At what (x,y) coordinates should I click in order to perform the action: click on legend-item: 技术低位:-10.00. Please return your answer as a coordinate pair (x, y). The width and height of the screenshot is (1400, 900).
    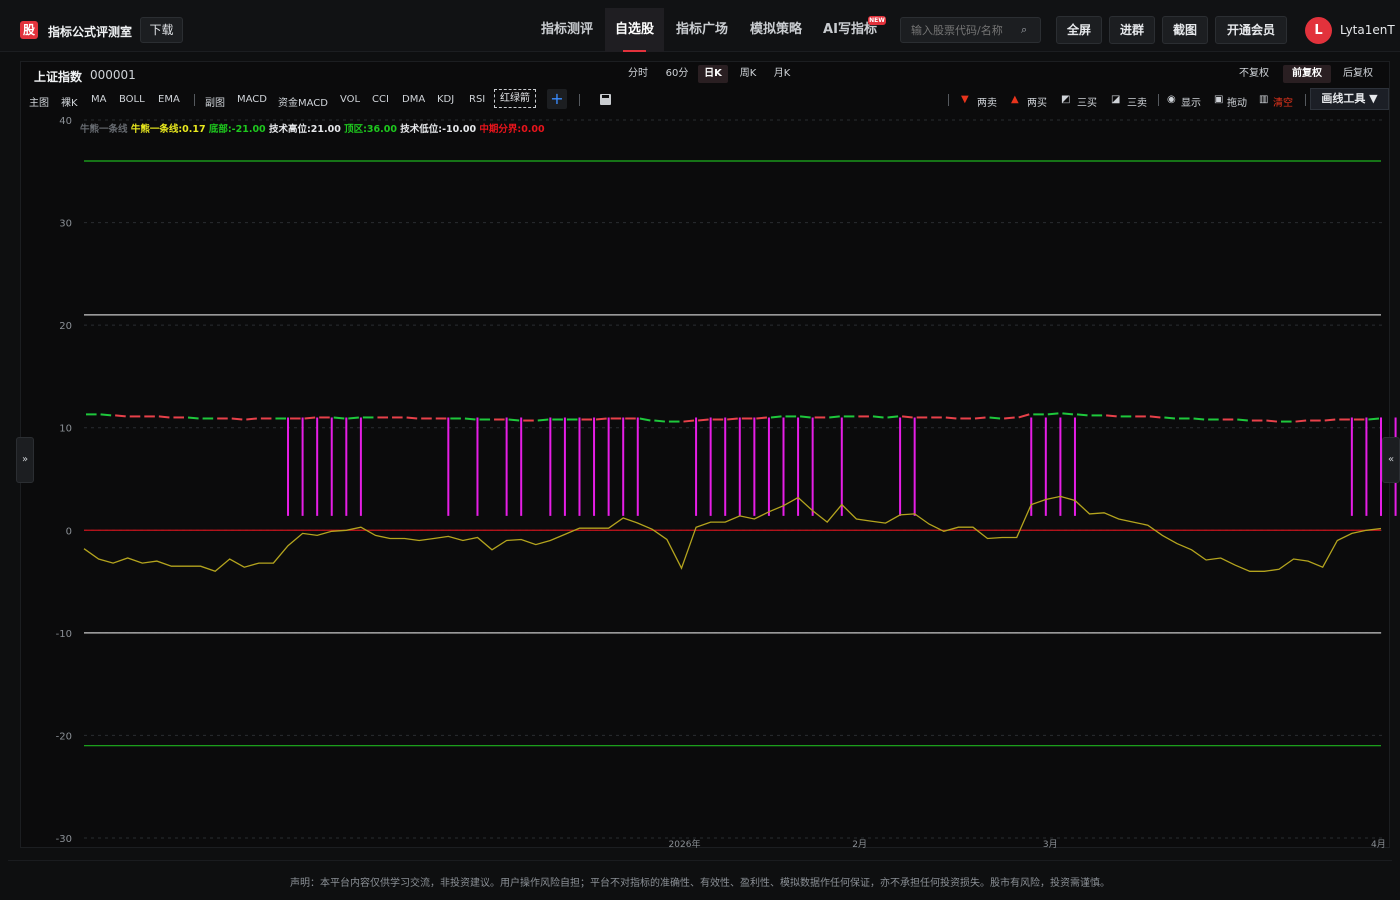
    Looking at the image, I should click on (436, 129).